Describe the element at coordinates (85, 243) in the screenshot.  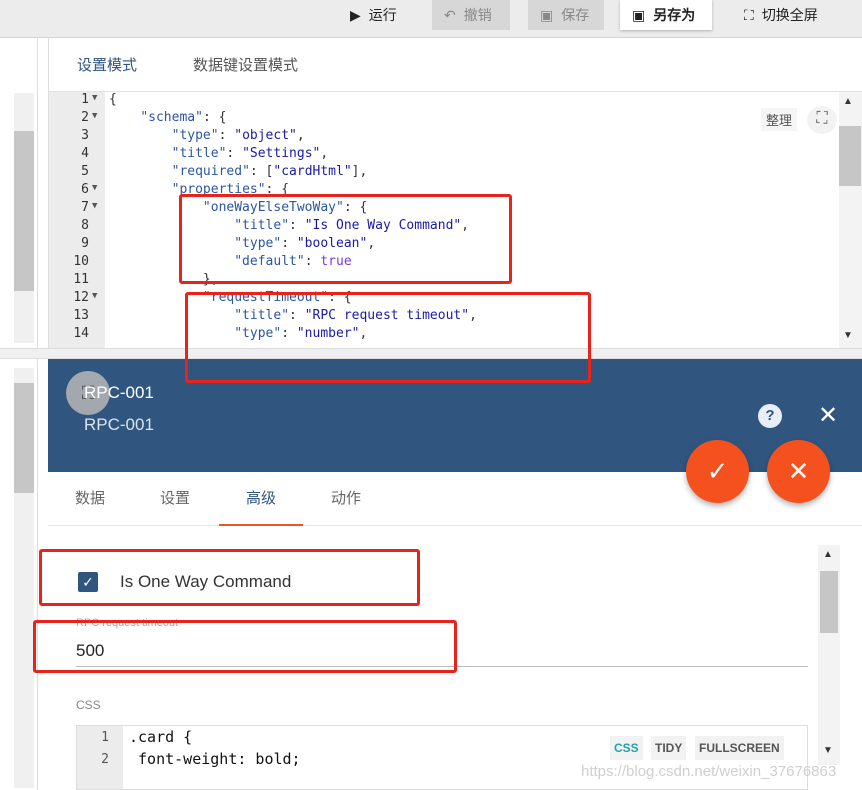
I see `line-number: 9` at that location.